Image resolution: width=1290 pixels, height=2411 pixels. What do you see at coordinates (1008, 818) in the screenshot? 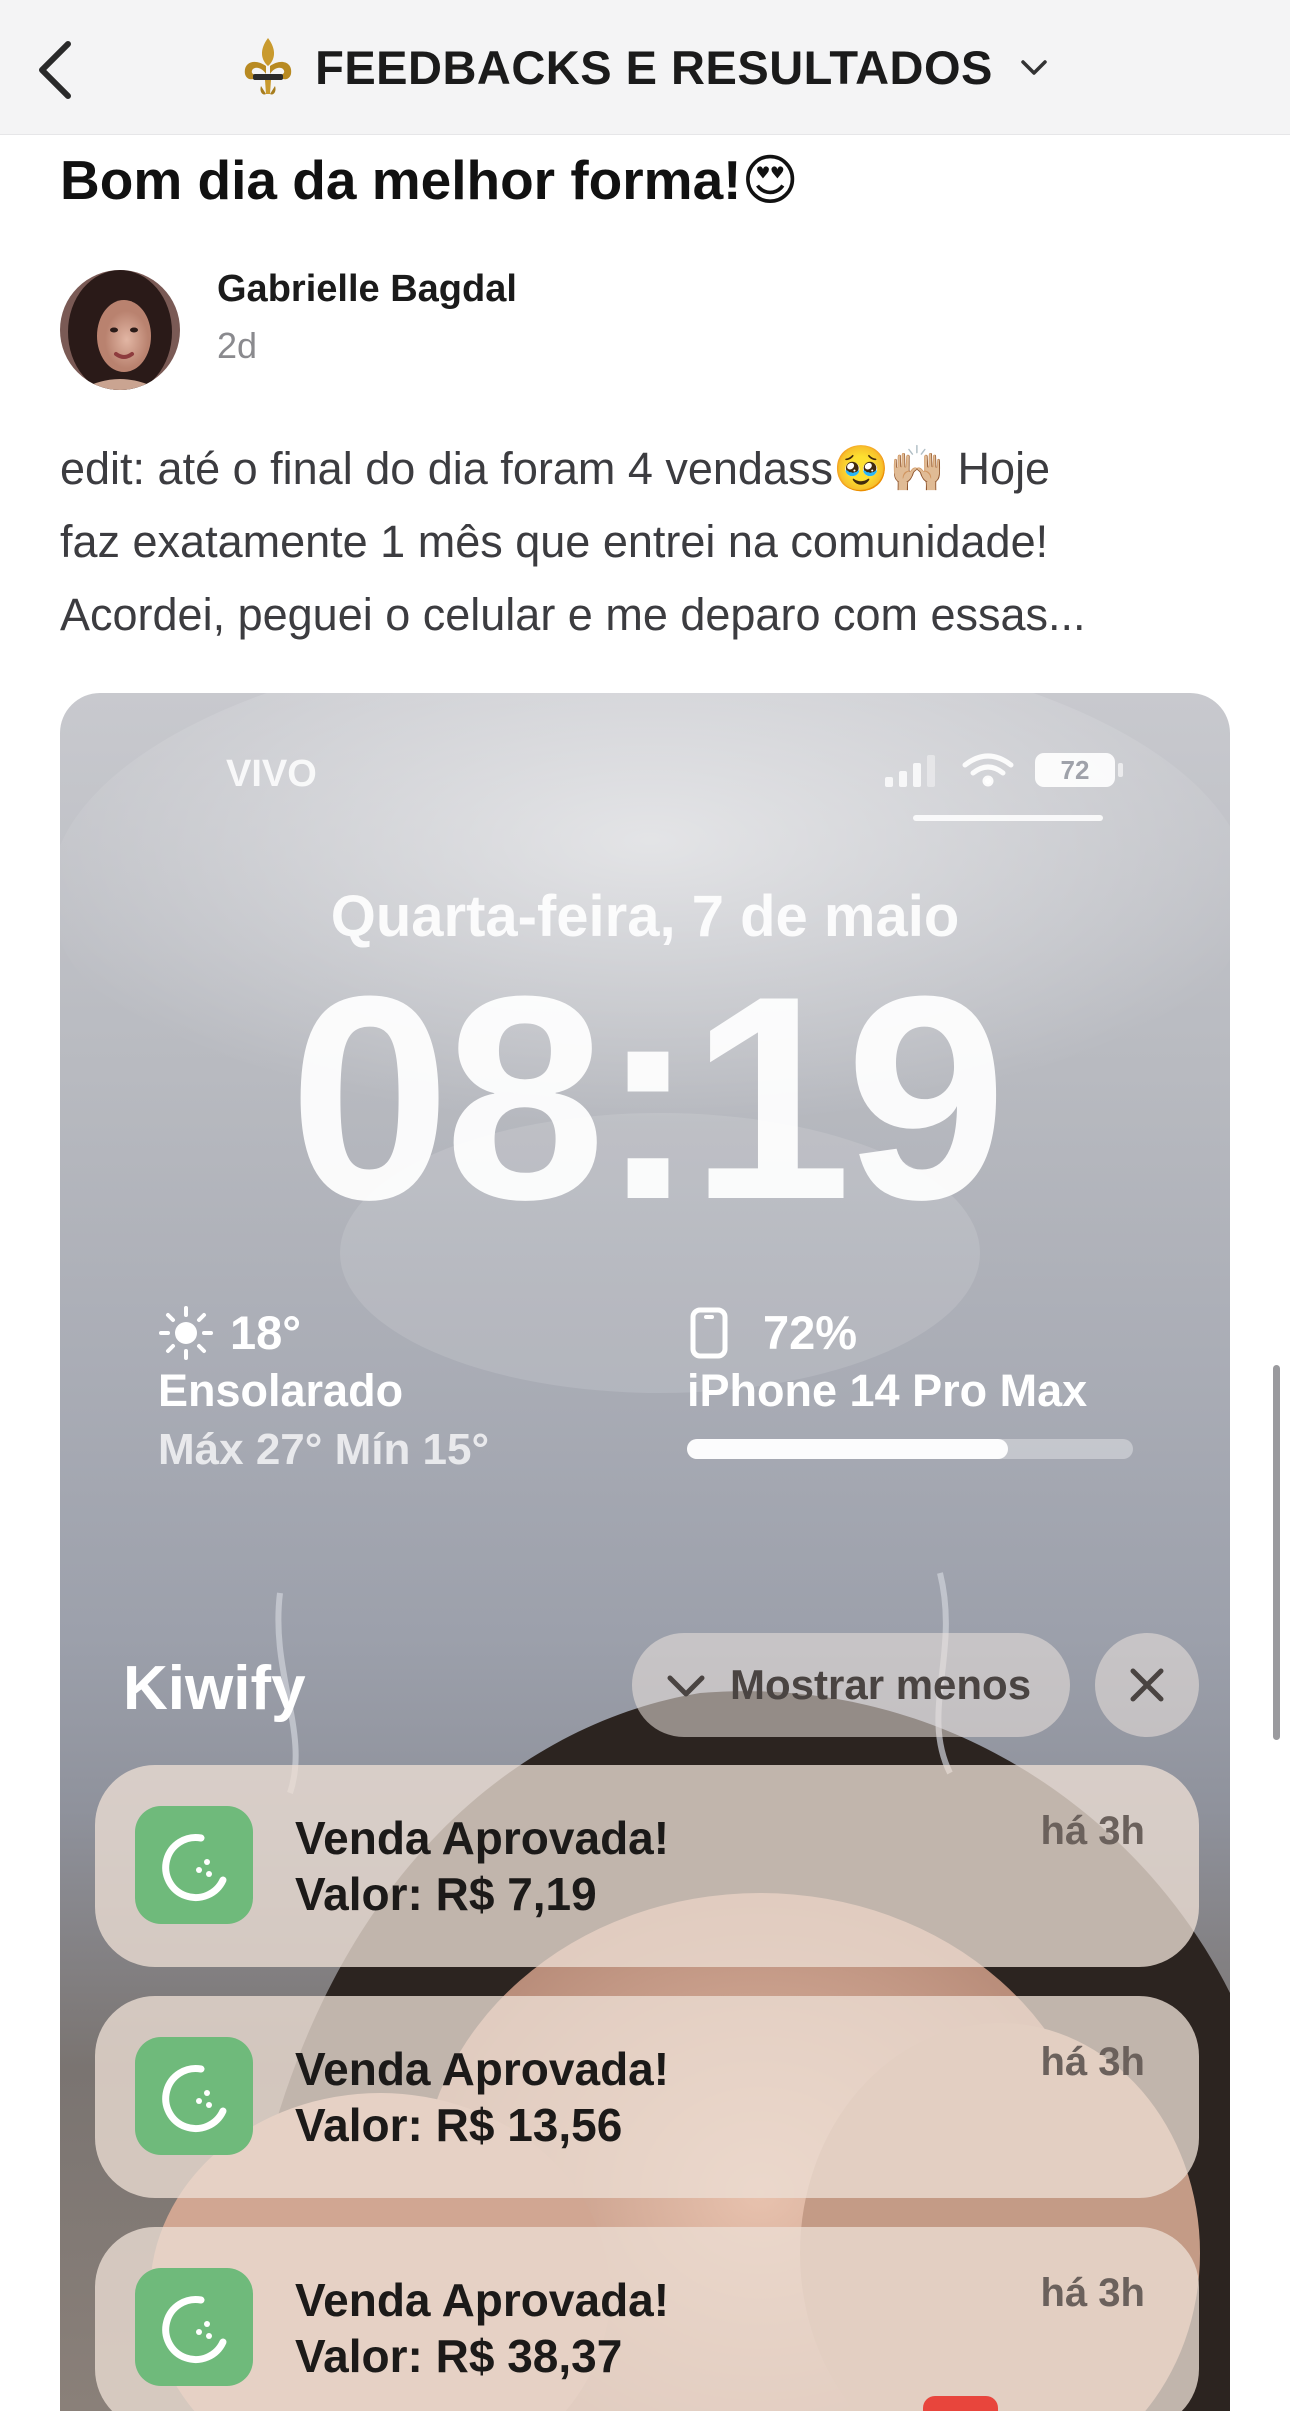
I see `control-center-indicator` at bounding box center [1008, 818].